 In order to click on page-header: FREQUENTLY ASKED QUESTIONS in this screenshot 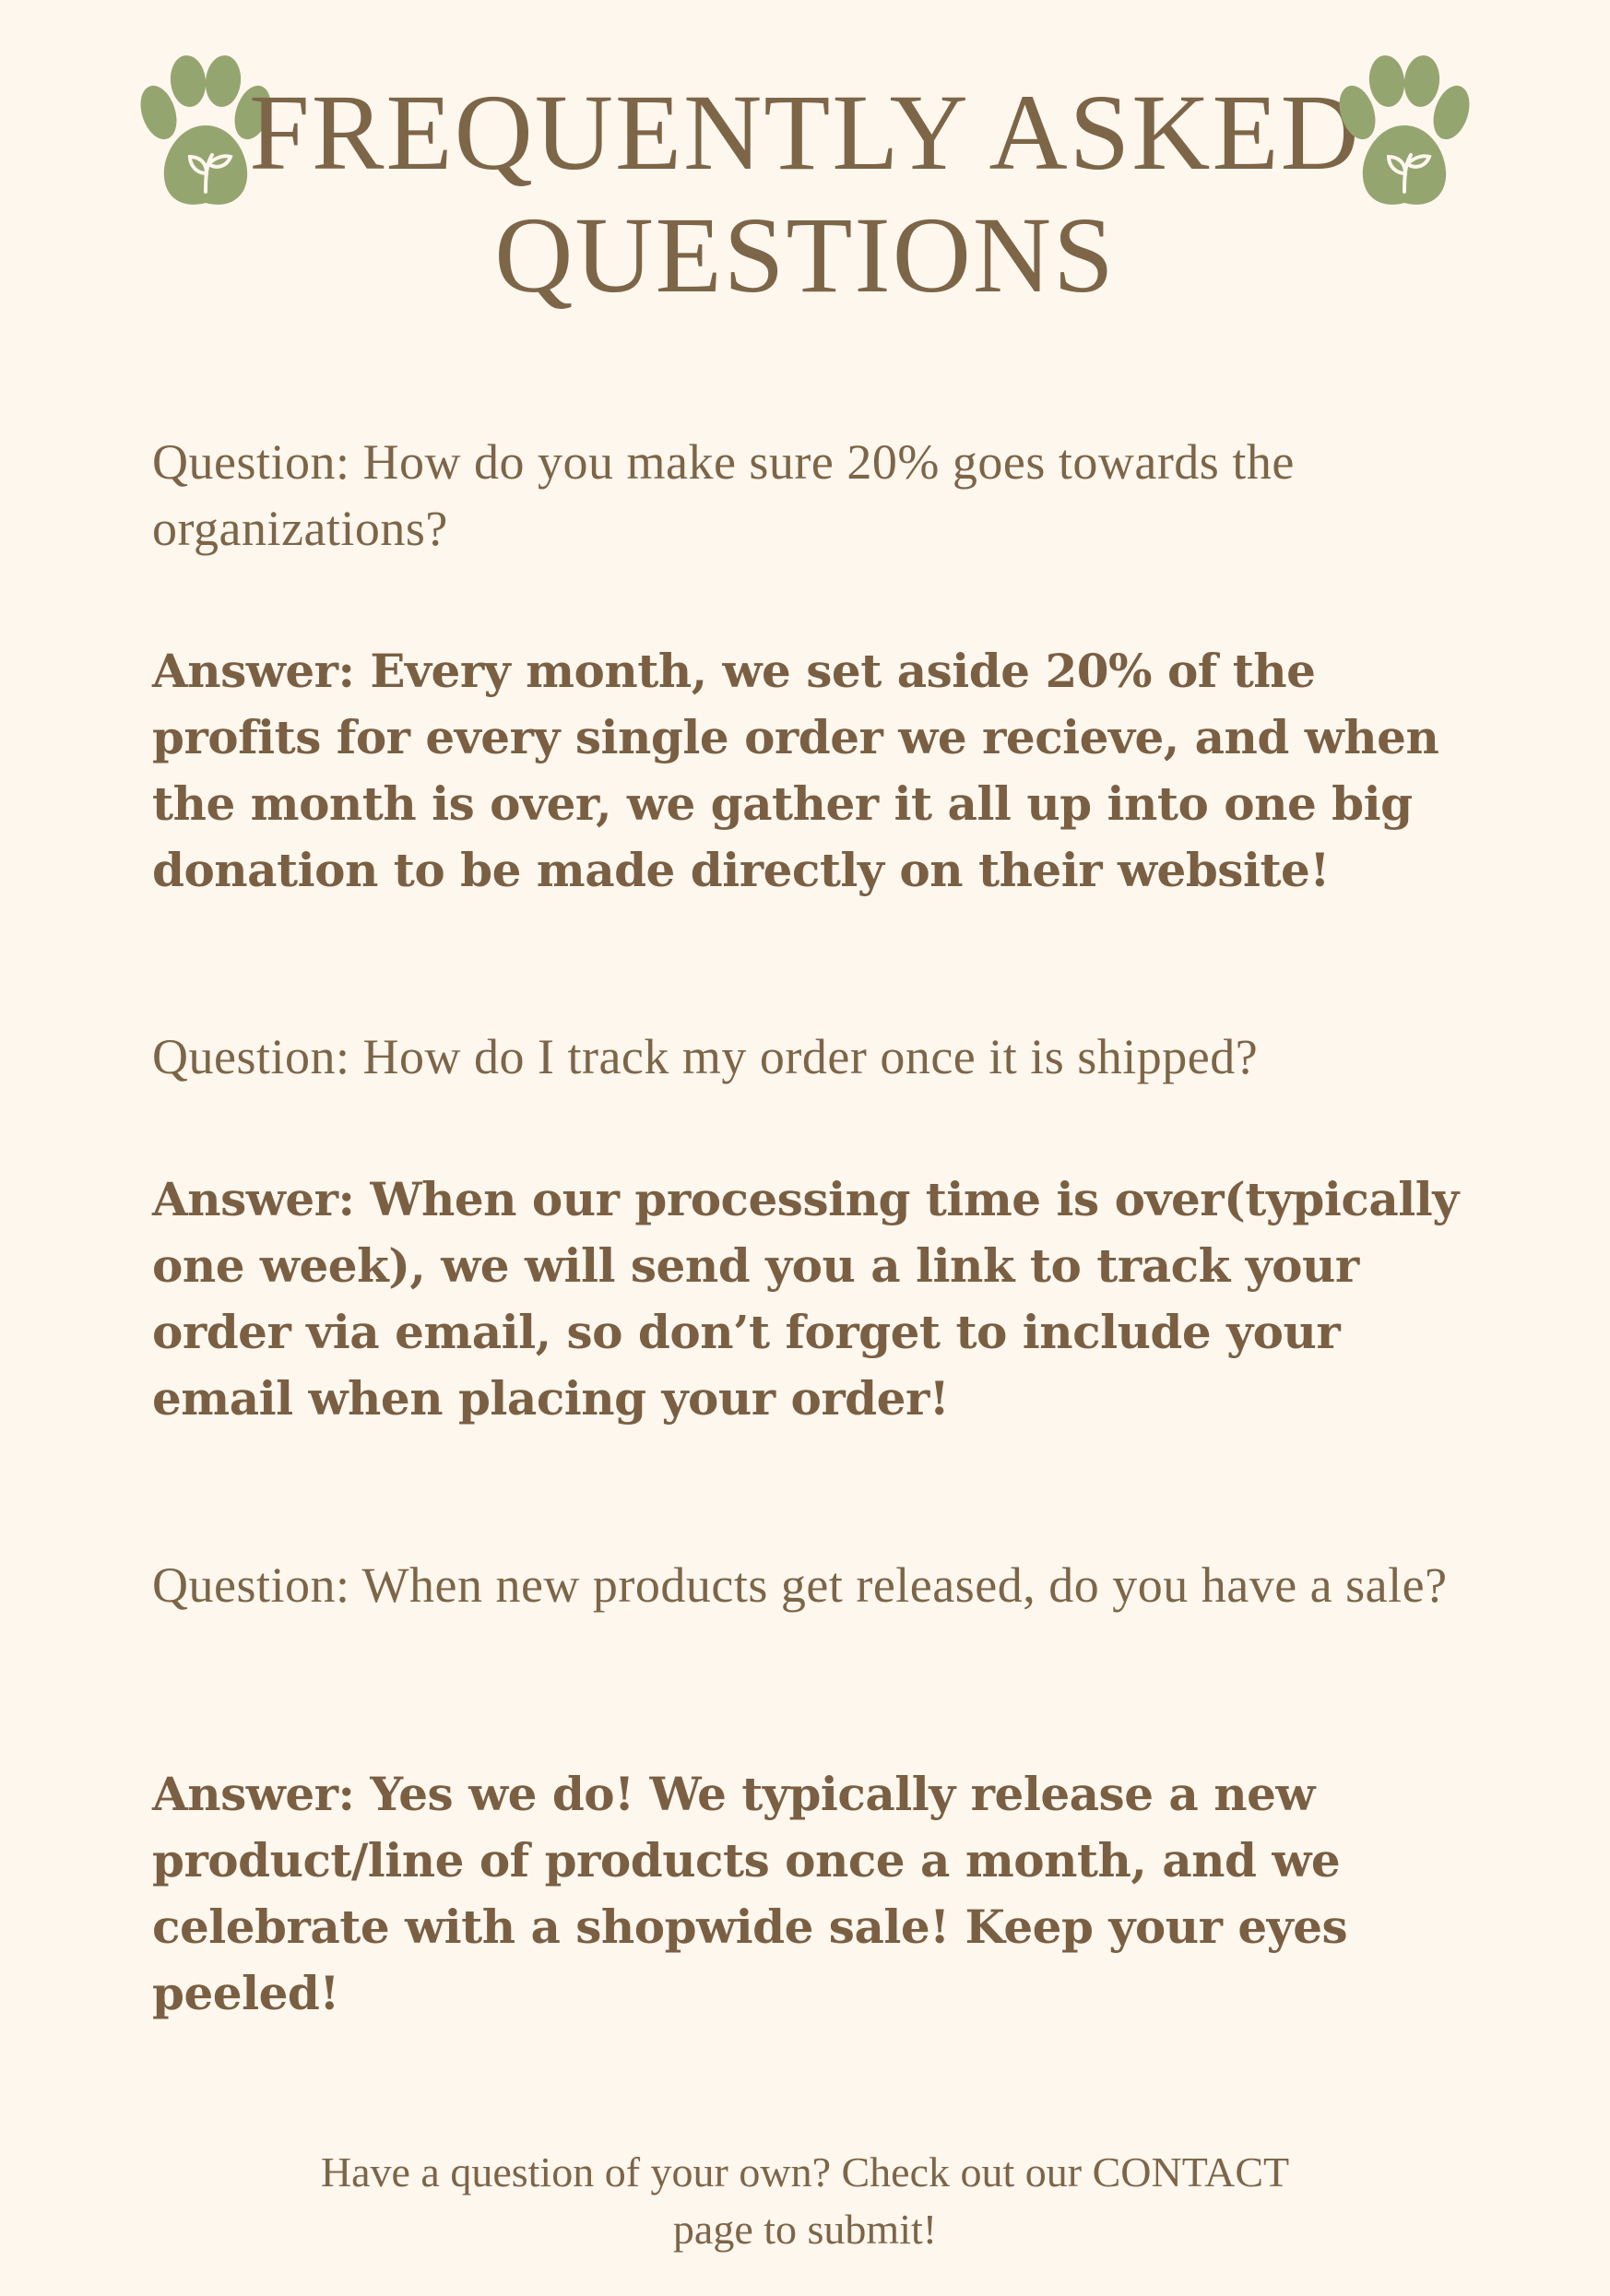, I will do `click(805, 184)`.